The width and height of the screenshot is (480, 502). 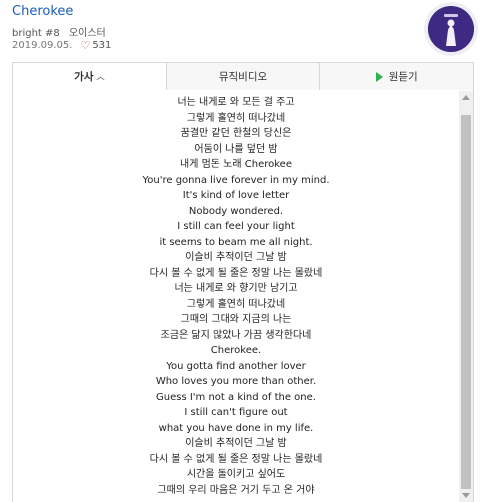 What do you see at coordinates (236, 350) in the screenshot?
I see `lyric-line: Cherokee.` at bounding box center [236, 350].